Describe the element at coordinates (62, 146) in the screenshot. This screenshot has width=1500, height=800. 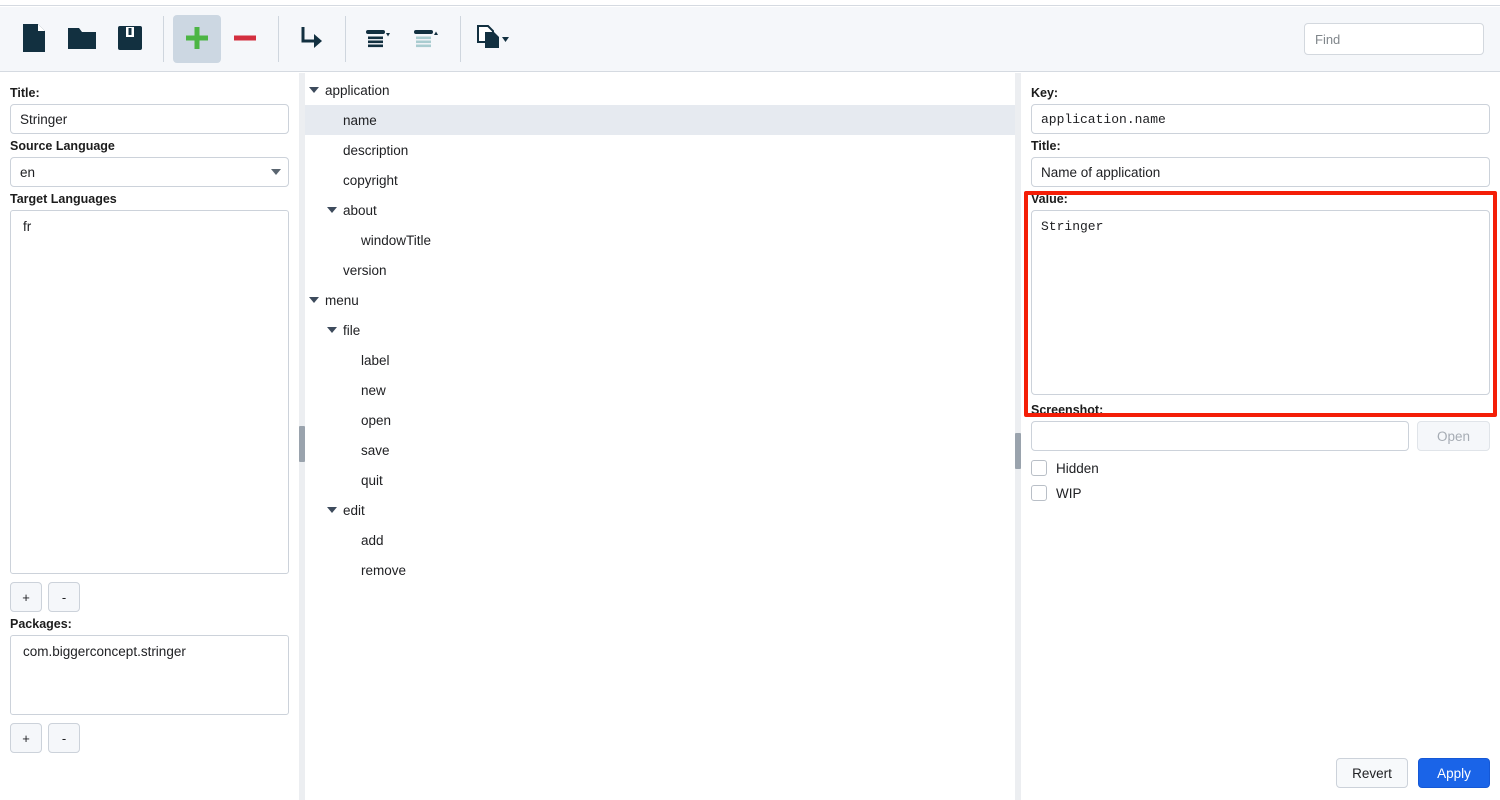
I see `source-language-label: Source Language` at that location.